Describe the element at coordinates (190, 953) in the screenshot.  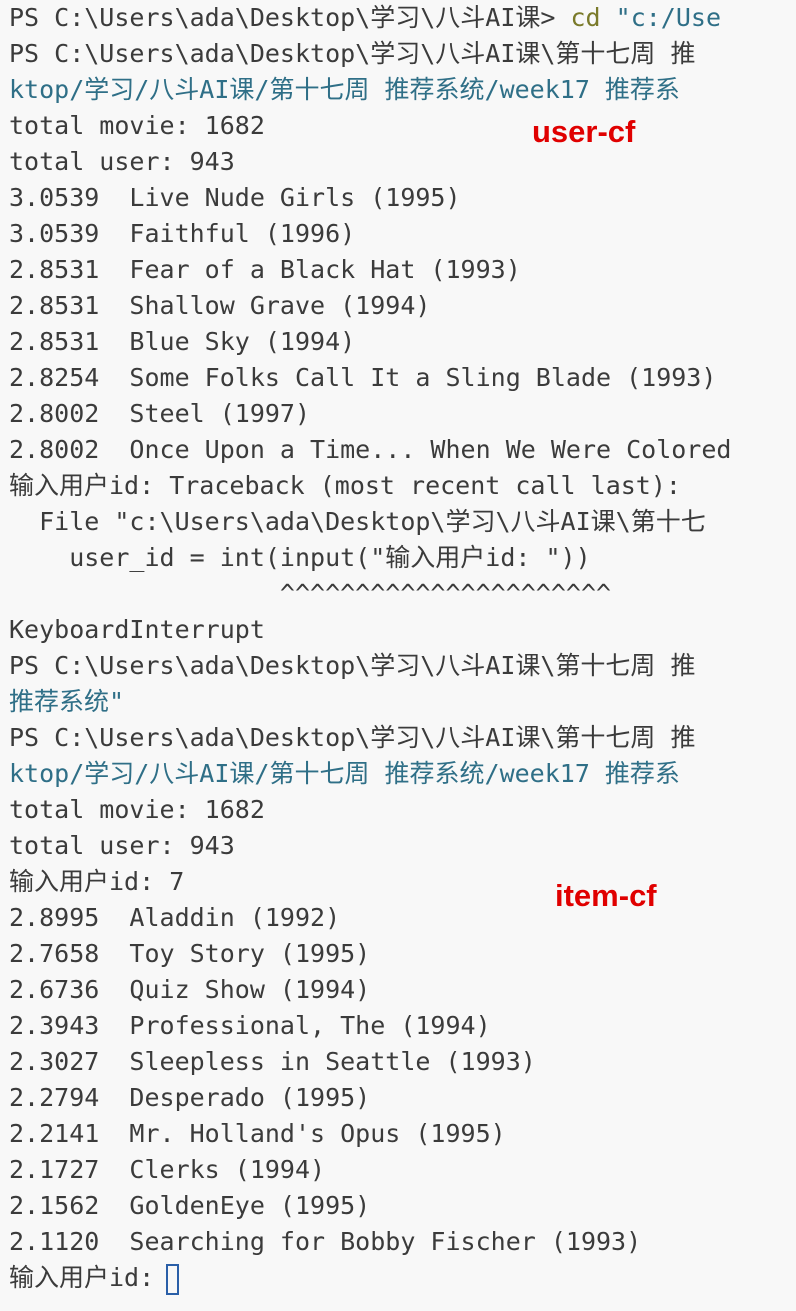
I see `output-text: 2.7658 Toy Story (1995)` at that location.